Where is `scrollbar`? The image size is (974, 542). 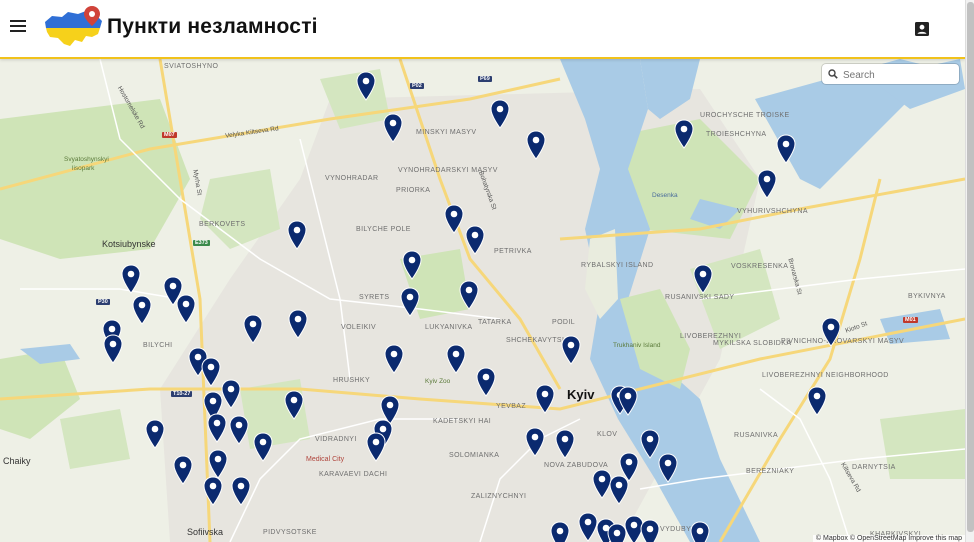
scrollbar is located at coordinates (969, 271).